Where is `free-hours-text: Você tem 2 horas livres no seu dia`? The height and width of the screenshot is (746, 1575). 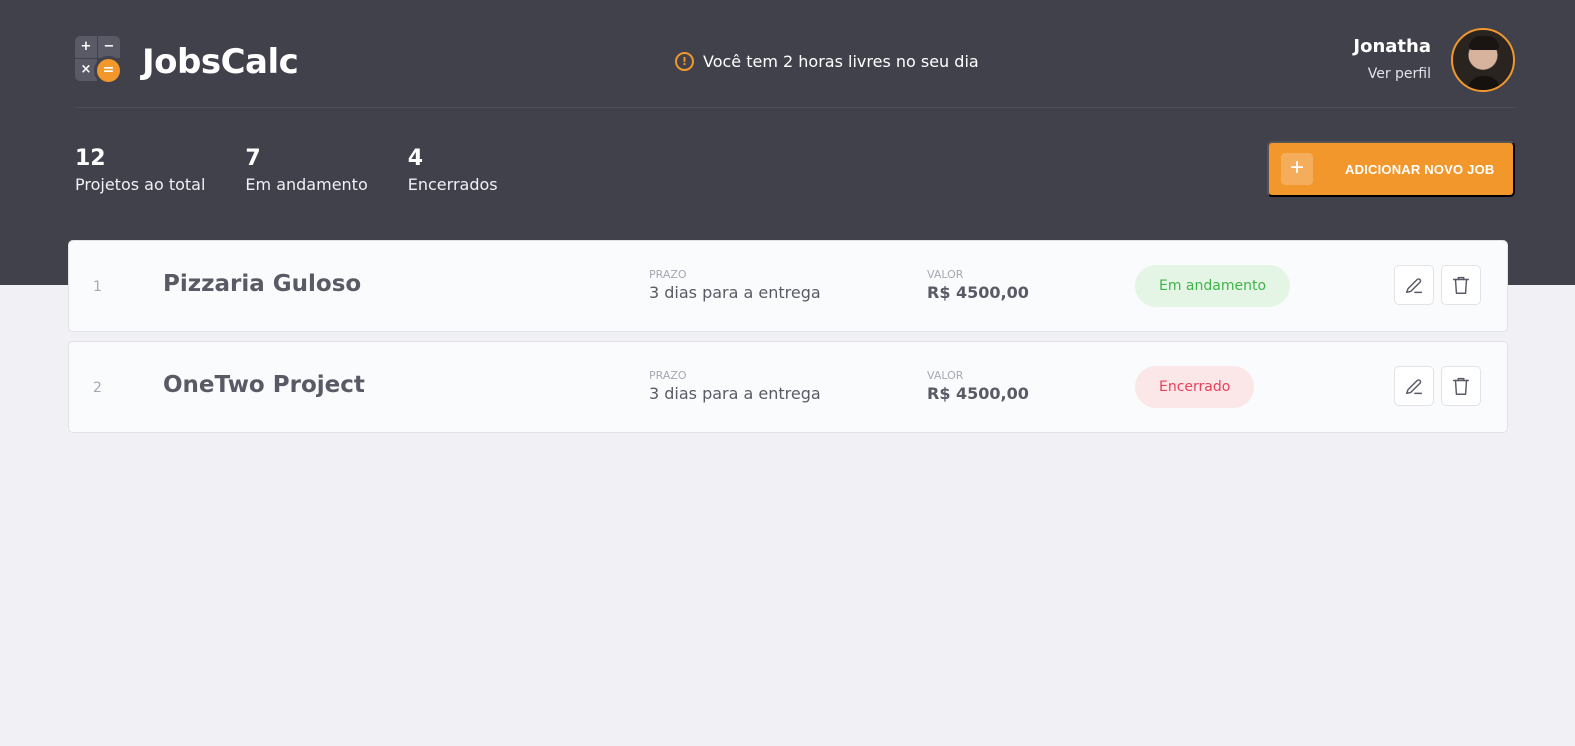 free-hours-text: Você tem 2 horas livres no seu dia is located at coordinates (841, 61).